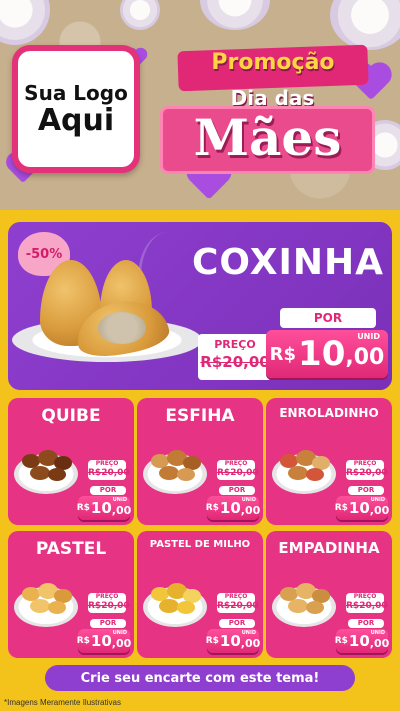 Image resolution: width=400 pixels, height=711 pixels. Describe the element at coordinates (200, 416) in the screenshot. I see `product-name: ESFIHA` at that location.